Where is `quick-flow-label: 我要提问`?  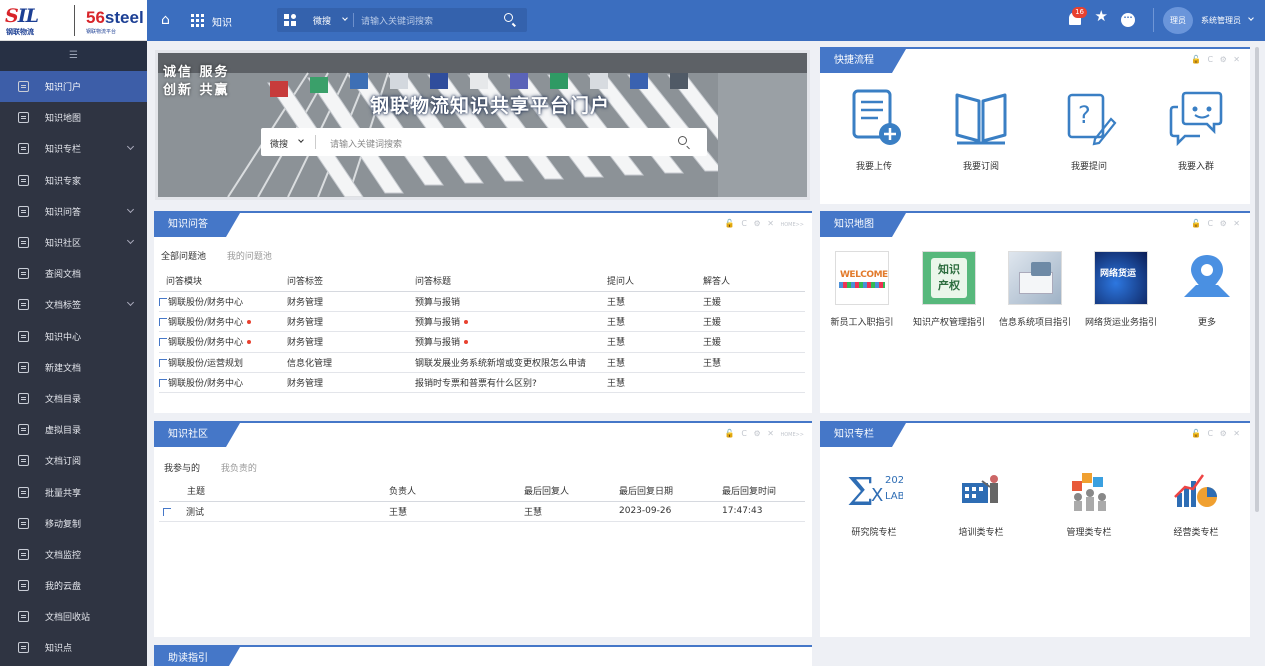
quick-flow-label: 我要提问 is located at coordinates (1089, 165).